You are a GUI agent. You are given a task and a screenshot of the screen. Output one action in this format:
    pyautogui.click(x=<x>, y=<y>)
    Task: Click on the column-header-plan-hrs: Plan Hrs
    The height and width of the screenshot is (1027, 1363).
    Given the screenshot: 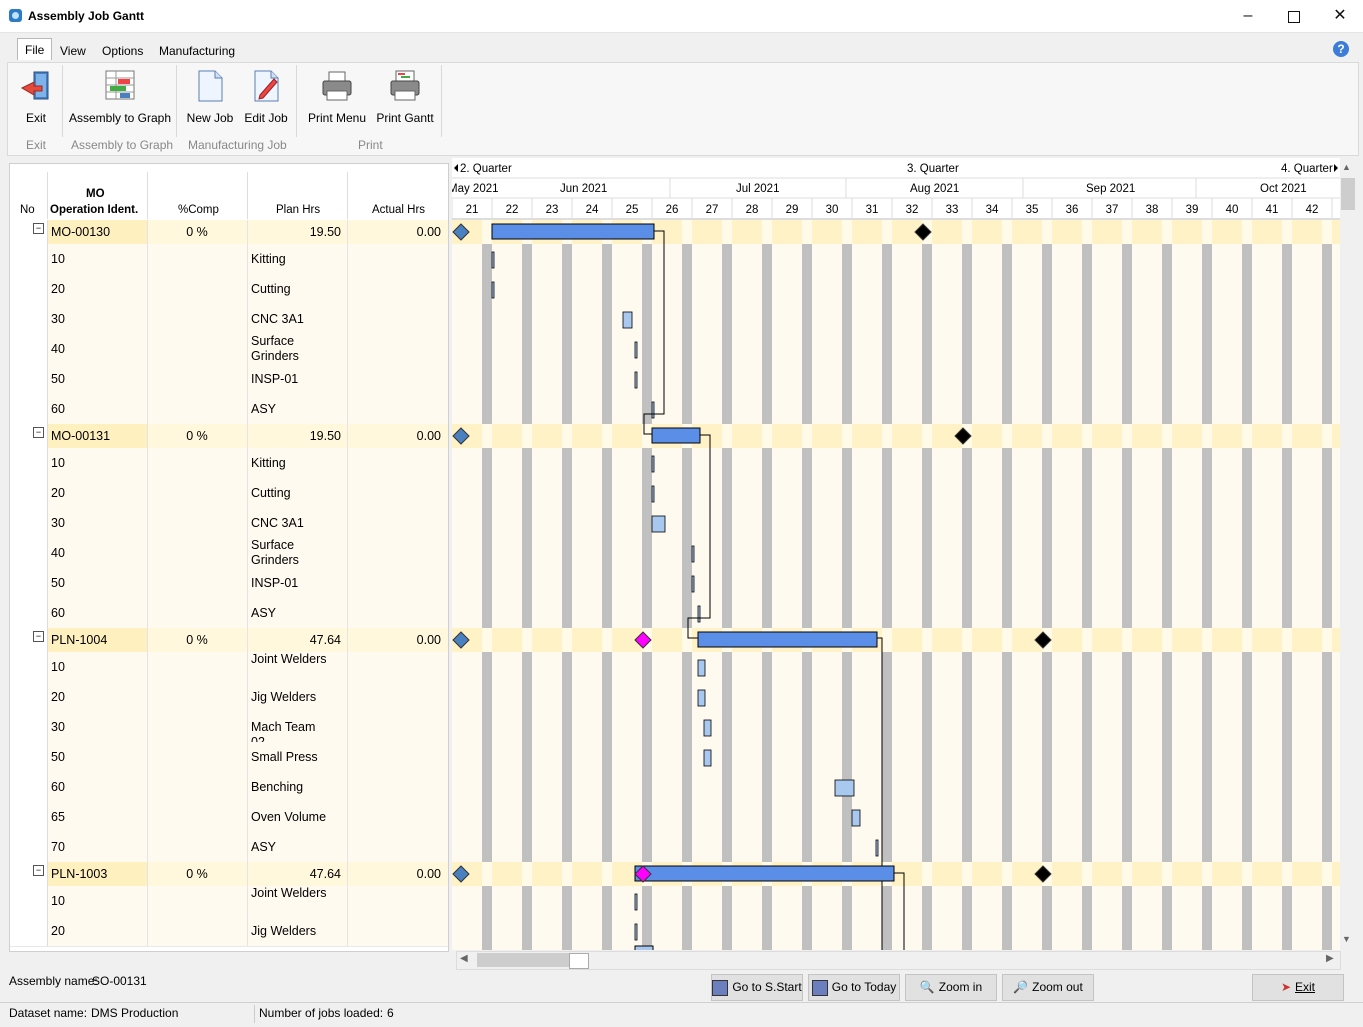 What is the action you would take?
    pyautogui.click(x=298, y=210)
    